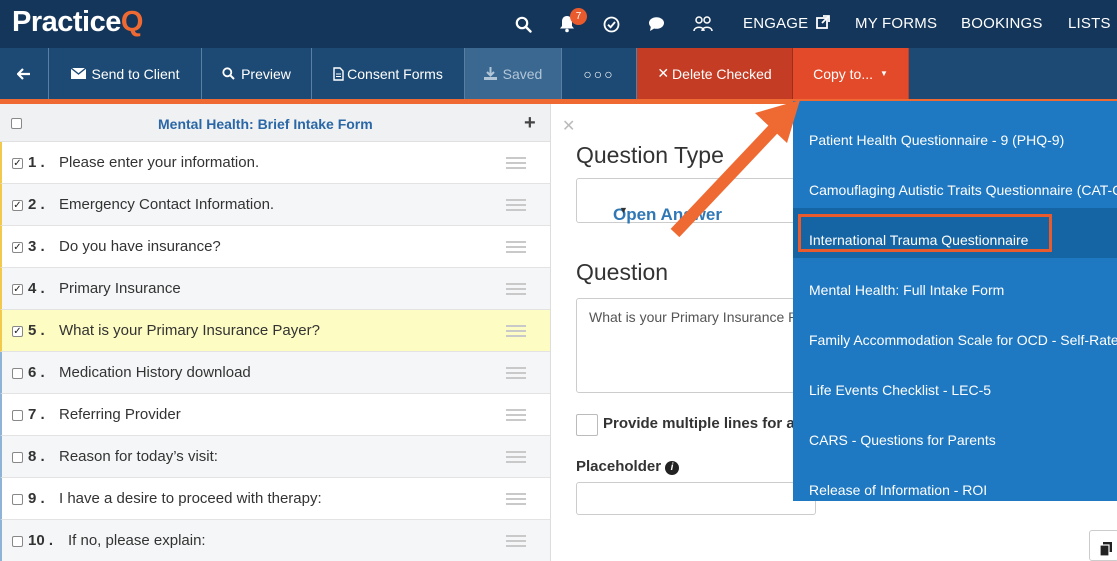 Image resolution: width=1117 pixels, height=561 pixels. I want to click on question-number: 6 ., so click(36, 372).